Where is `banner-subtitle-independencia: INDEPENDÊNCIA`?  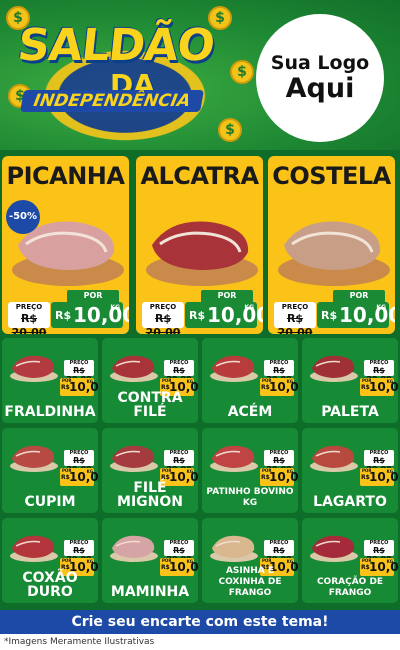 banner-subtitle-independencia: INDEPENDÊNCIA is located at coordinates (112, 101).